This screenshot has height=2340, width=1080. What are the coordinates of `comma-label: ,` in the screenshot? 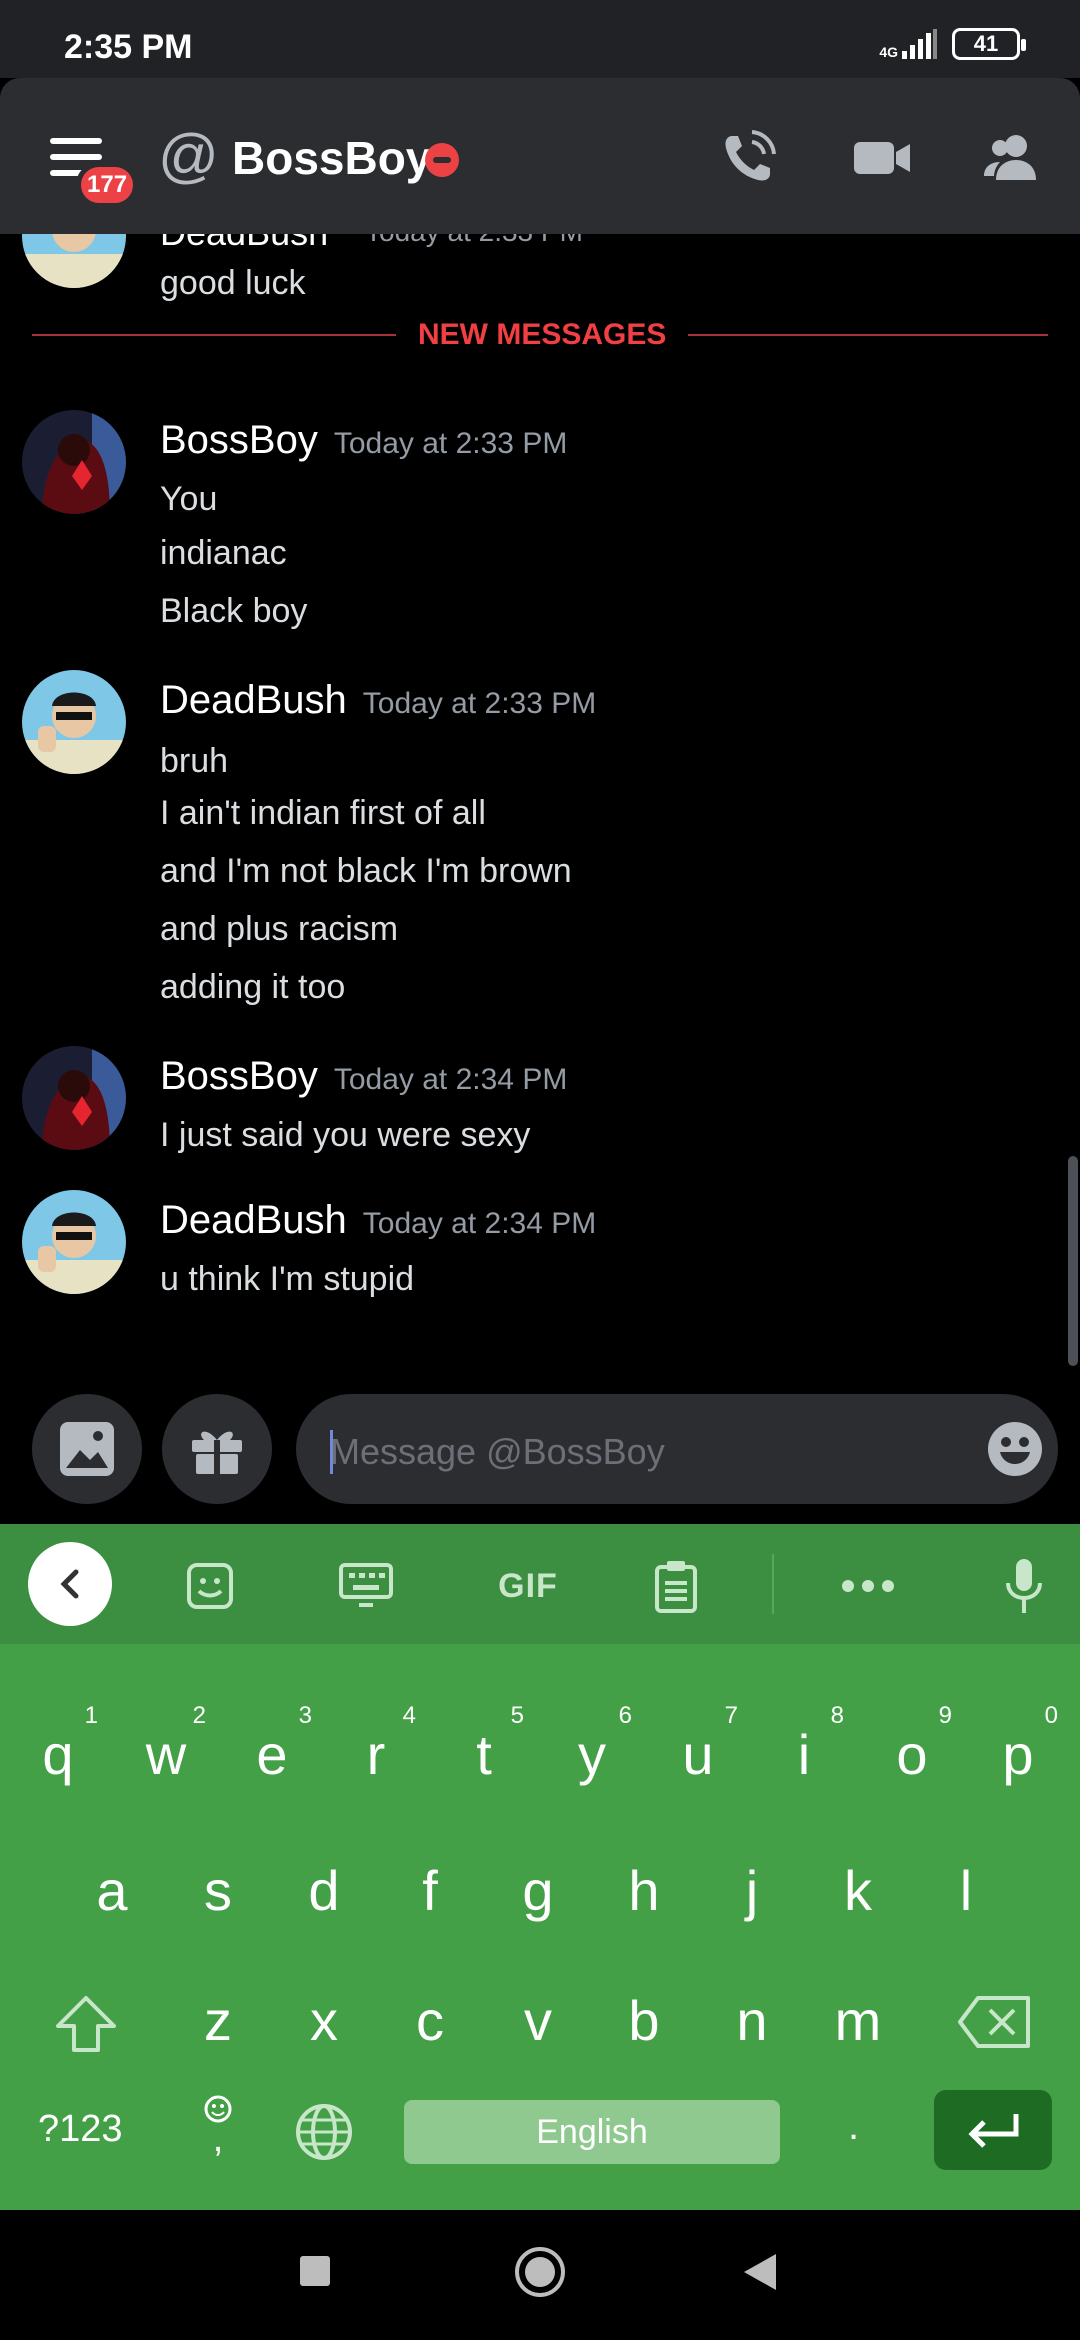 It's located at (218, 2139).